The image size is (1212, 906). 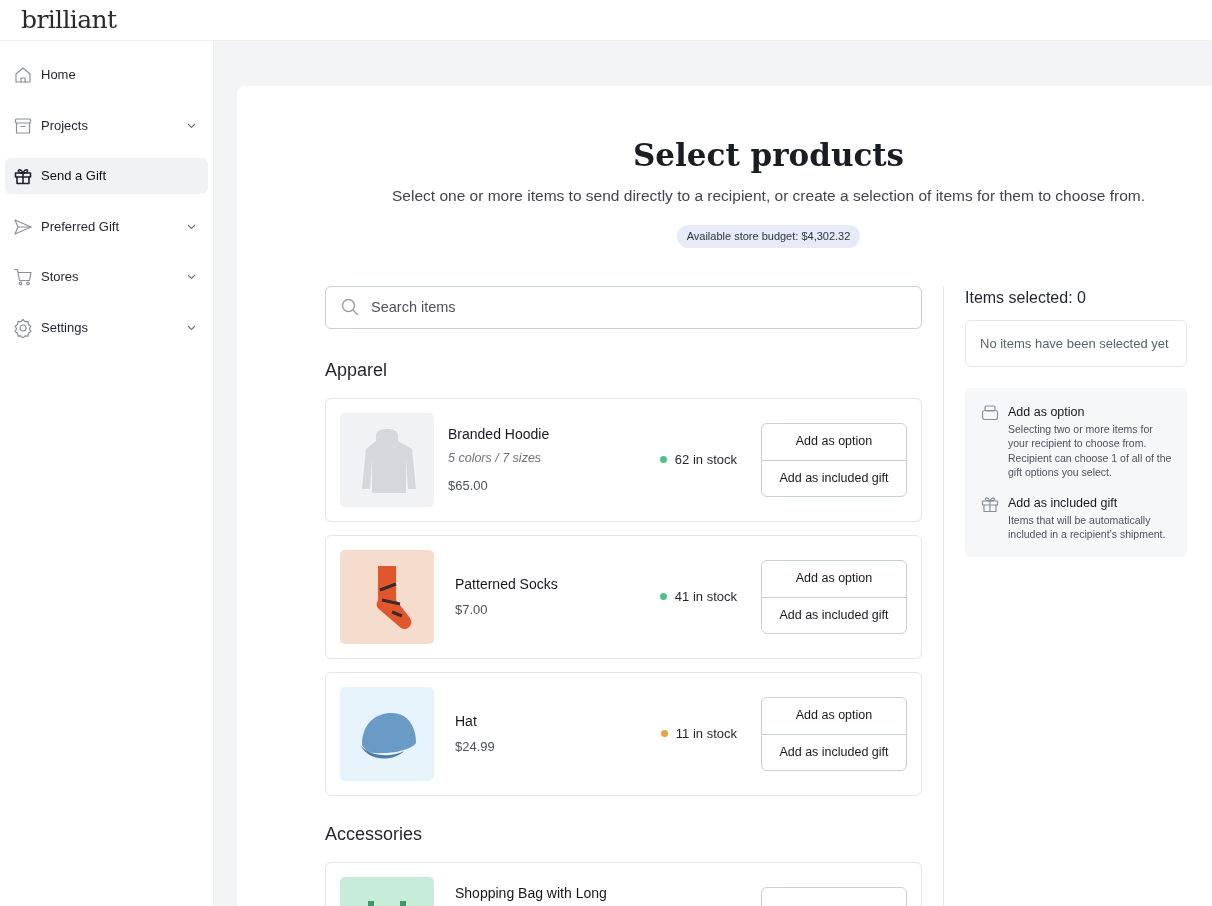 I want to click on sidebar-item: Settings, so click(x=106, y=327).